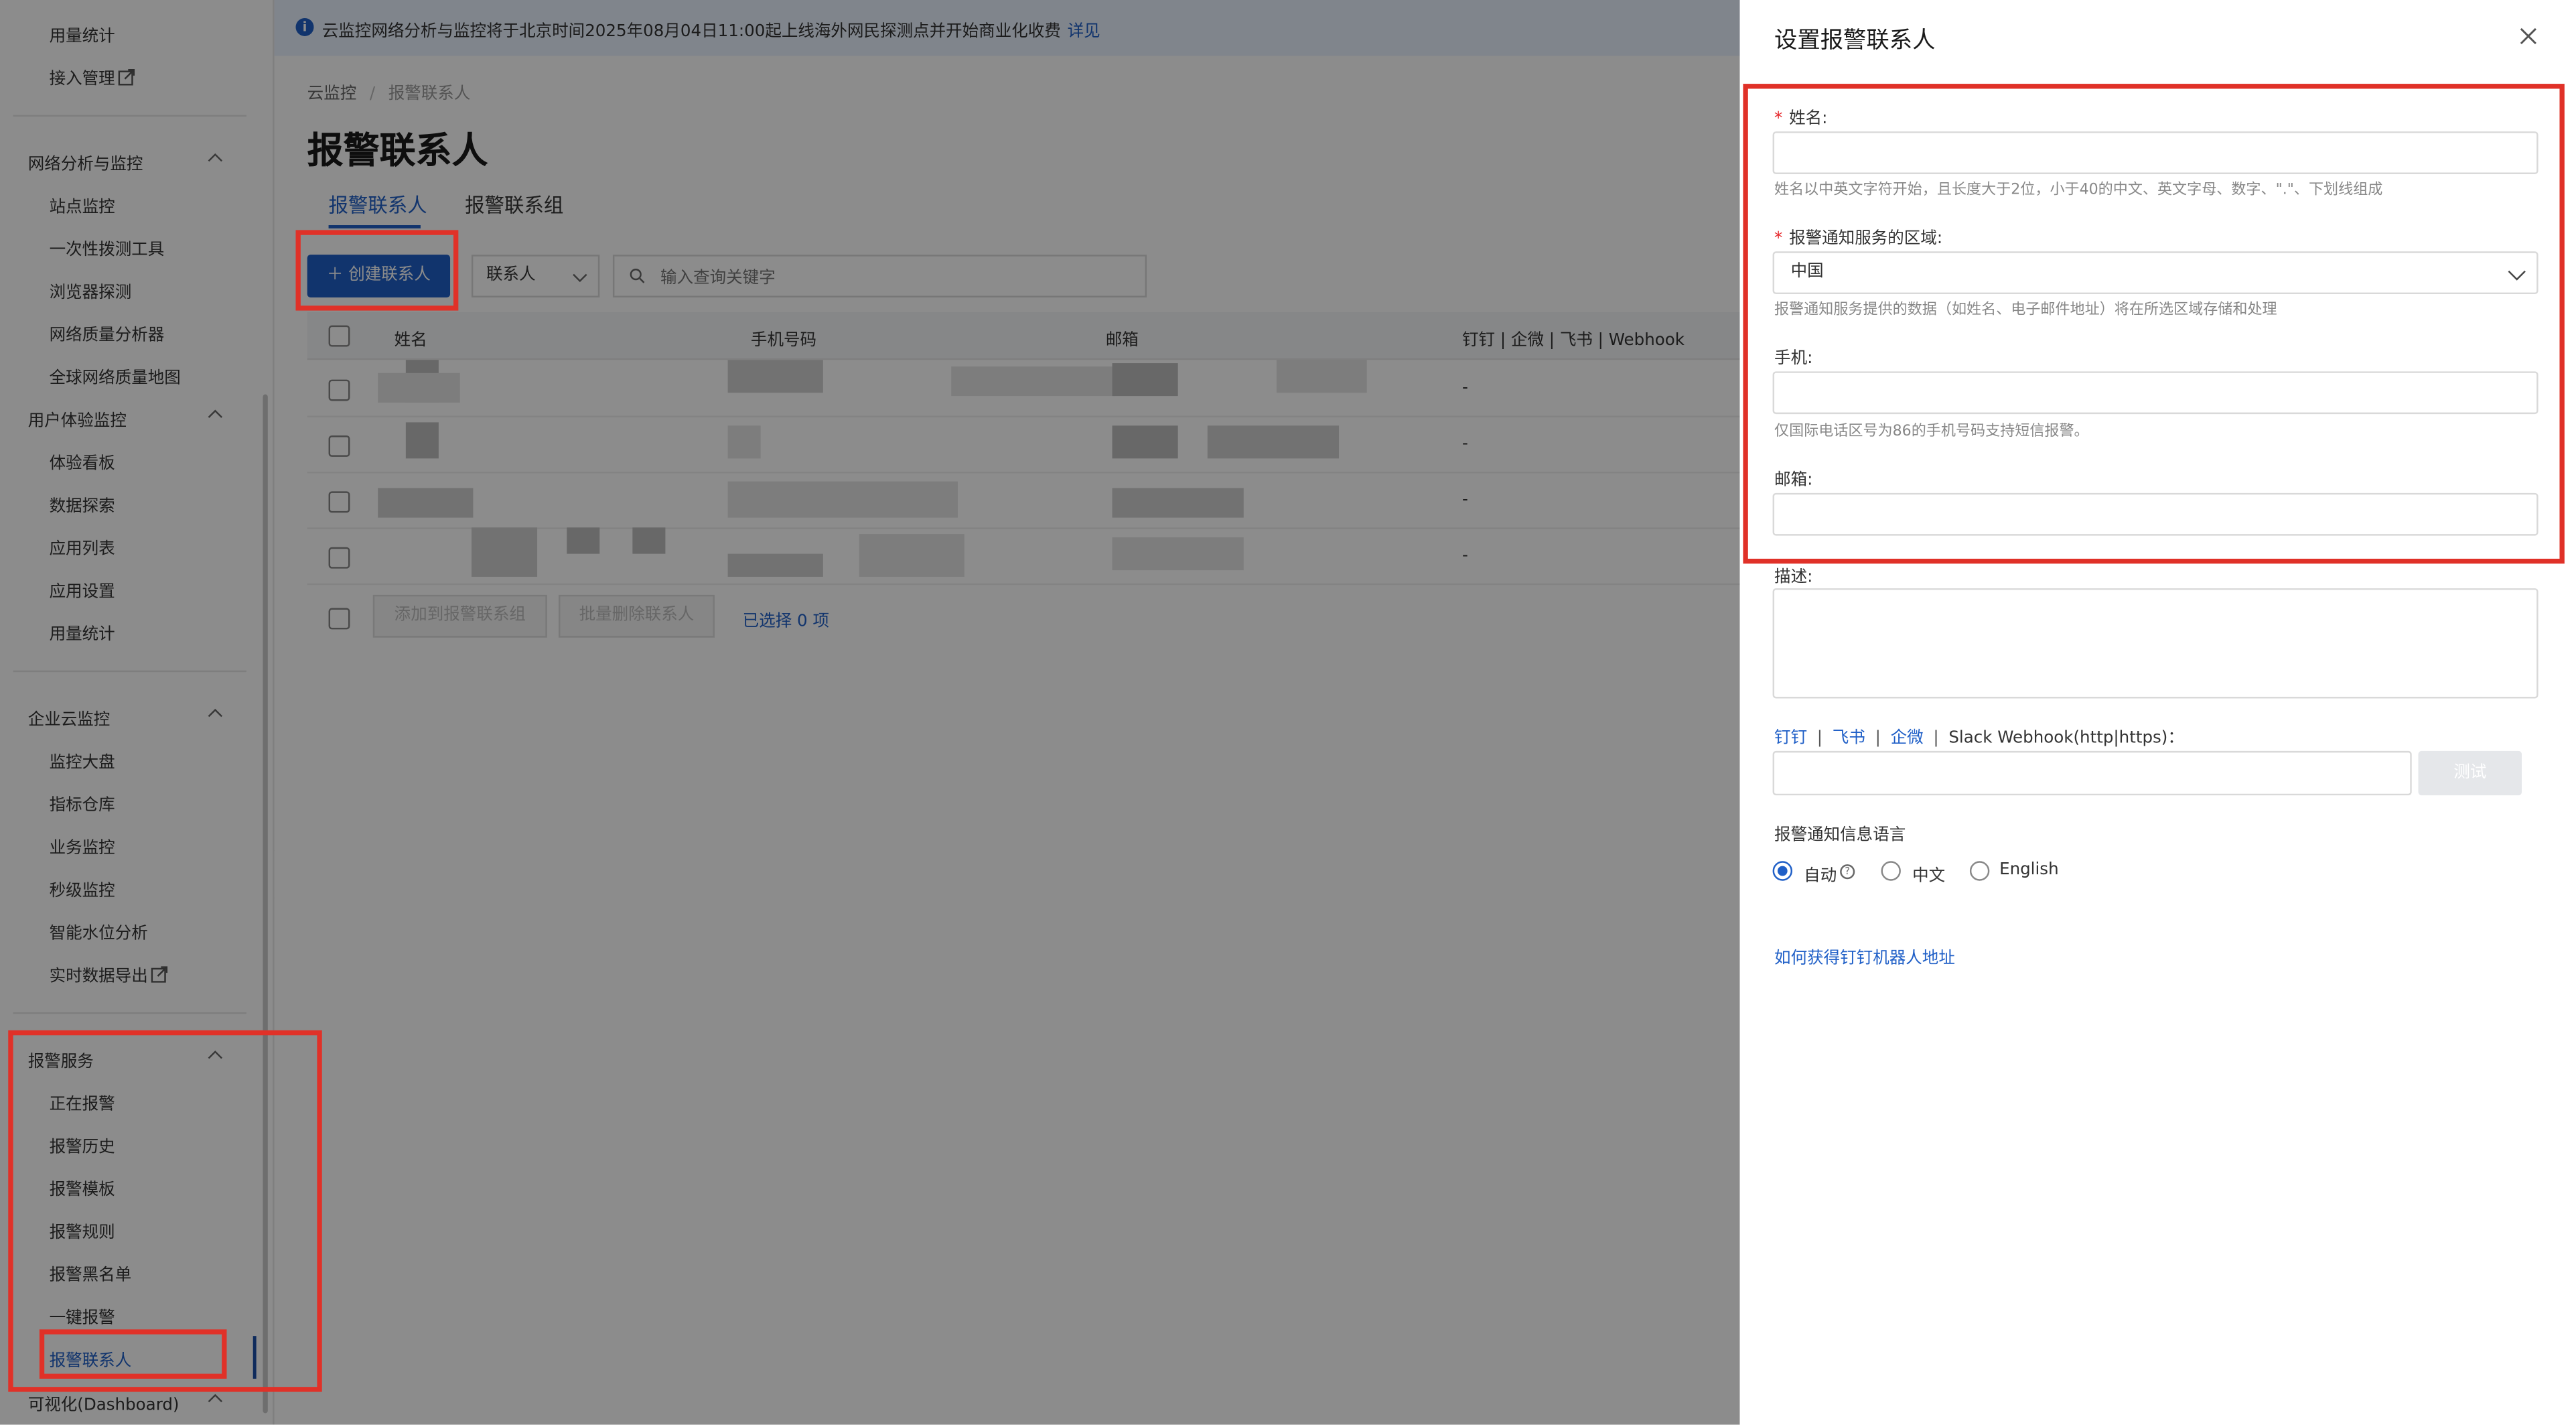  Describe the element at coordinates (2029, 870) in the screenshot. I see `radio-english-label: English` at that location.